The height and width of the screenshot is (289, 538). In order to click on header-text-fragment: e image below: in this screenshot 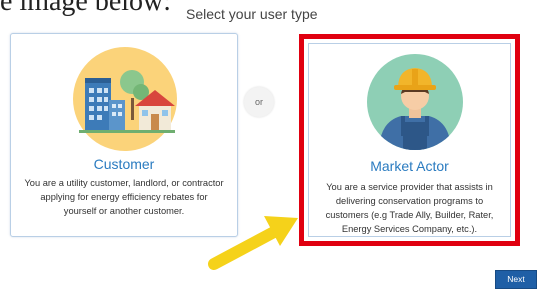, I will do `click(86, 8)`.